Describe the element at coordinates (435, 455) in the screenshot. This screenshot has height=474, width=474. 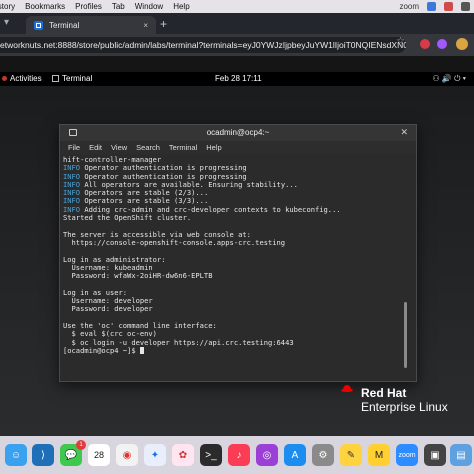
I see `app-icon: ▣` at that location.